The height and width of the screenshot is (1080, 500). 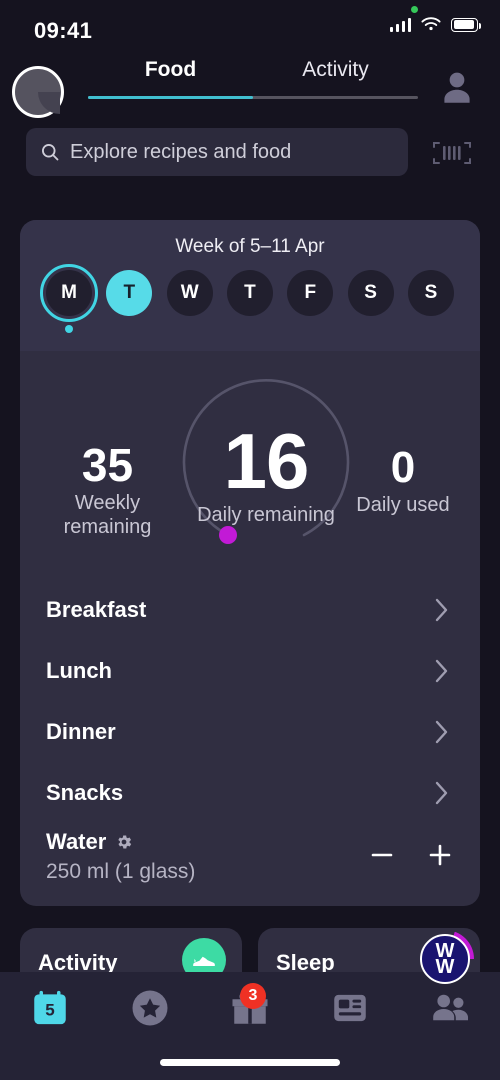 I want to click on article-icon, so click(x=350, y=1008).